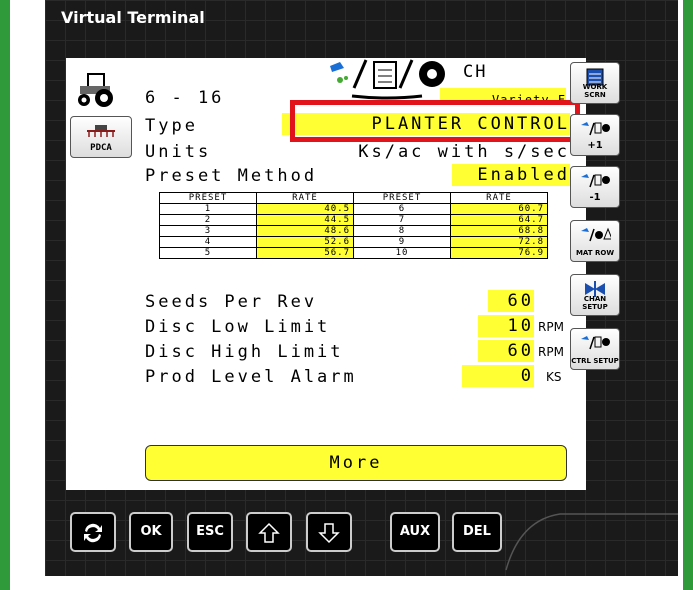 Image resolution: width=693 pixels, height=590 pixels. I want to click on minus-one-button: -1, so click(595, 187).